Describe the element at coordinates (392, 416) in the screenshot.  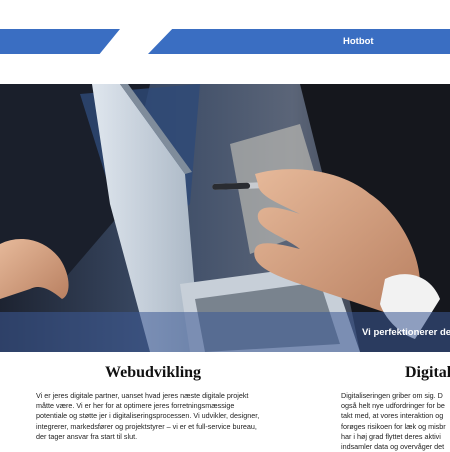
I see `body-line: takt med, at vores interaktion og` at that location.